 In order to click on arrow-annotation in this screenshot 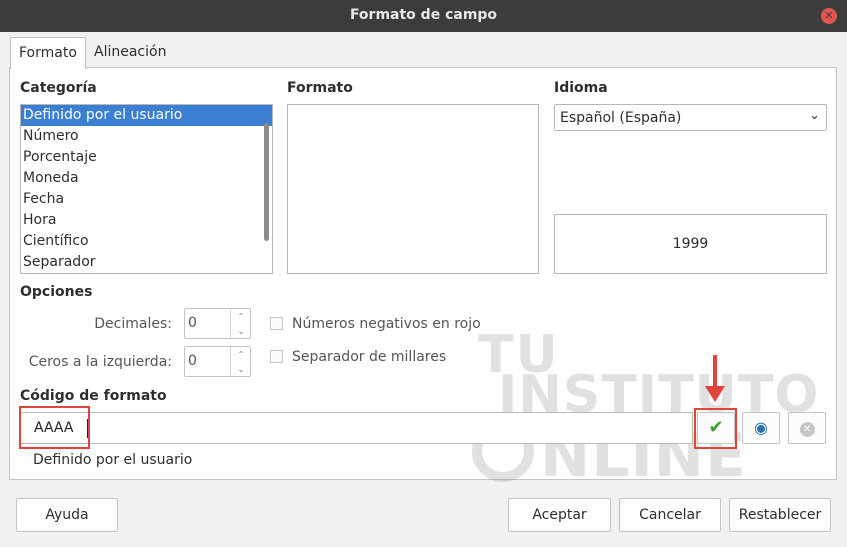, I will do `click(715, 372)`.